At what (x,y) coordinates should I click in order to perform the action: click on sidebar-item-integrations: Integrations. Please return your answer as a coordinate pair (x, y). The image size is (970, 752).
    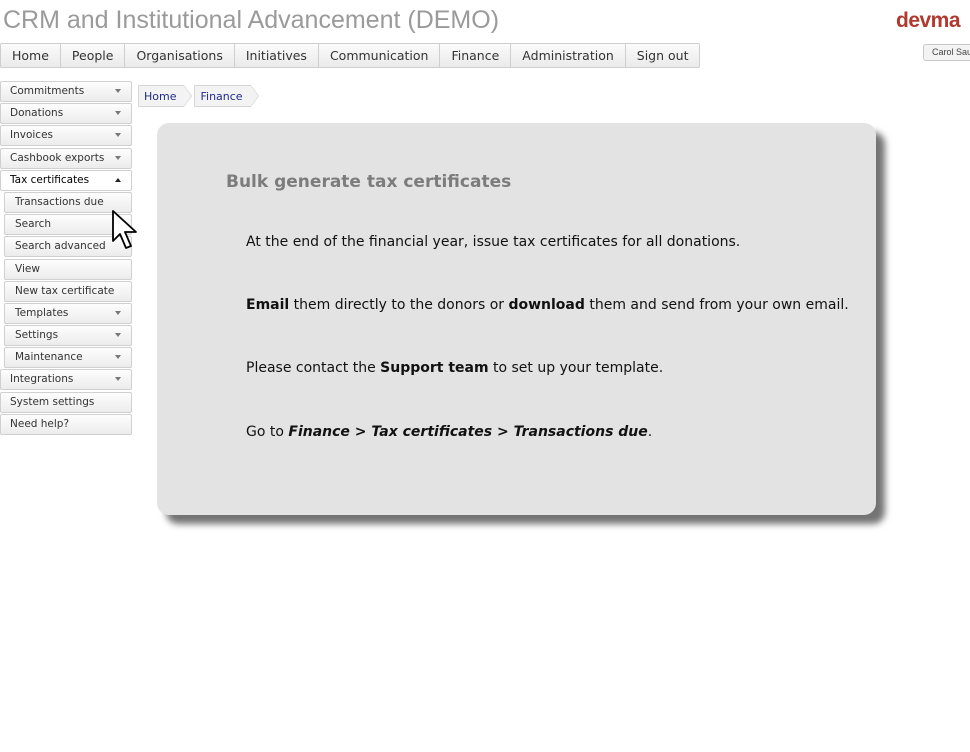
    Looking at the image, I should click on (66, 380).